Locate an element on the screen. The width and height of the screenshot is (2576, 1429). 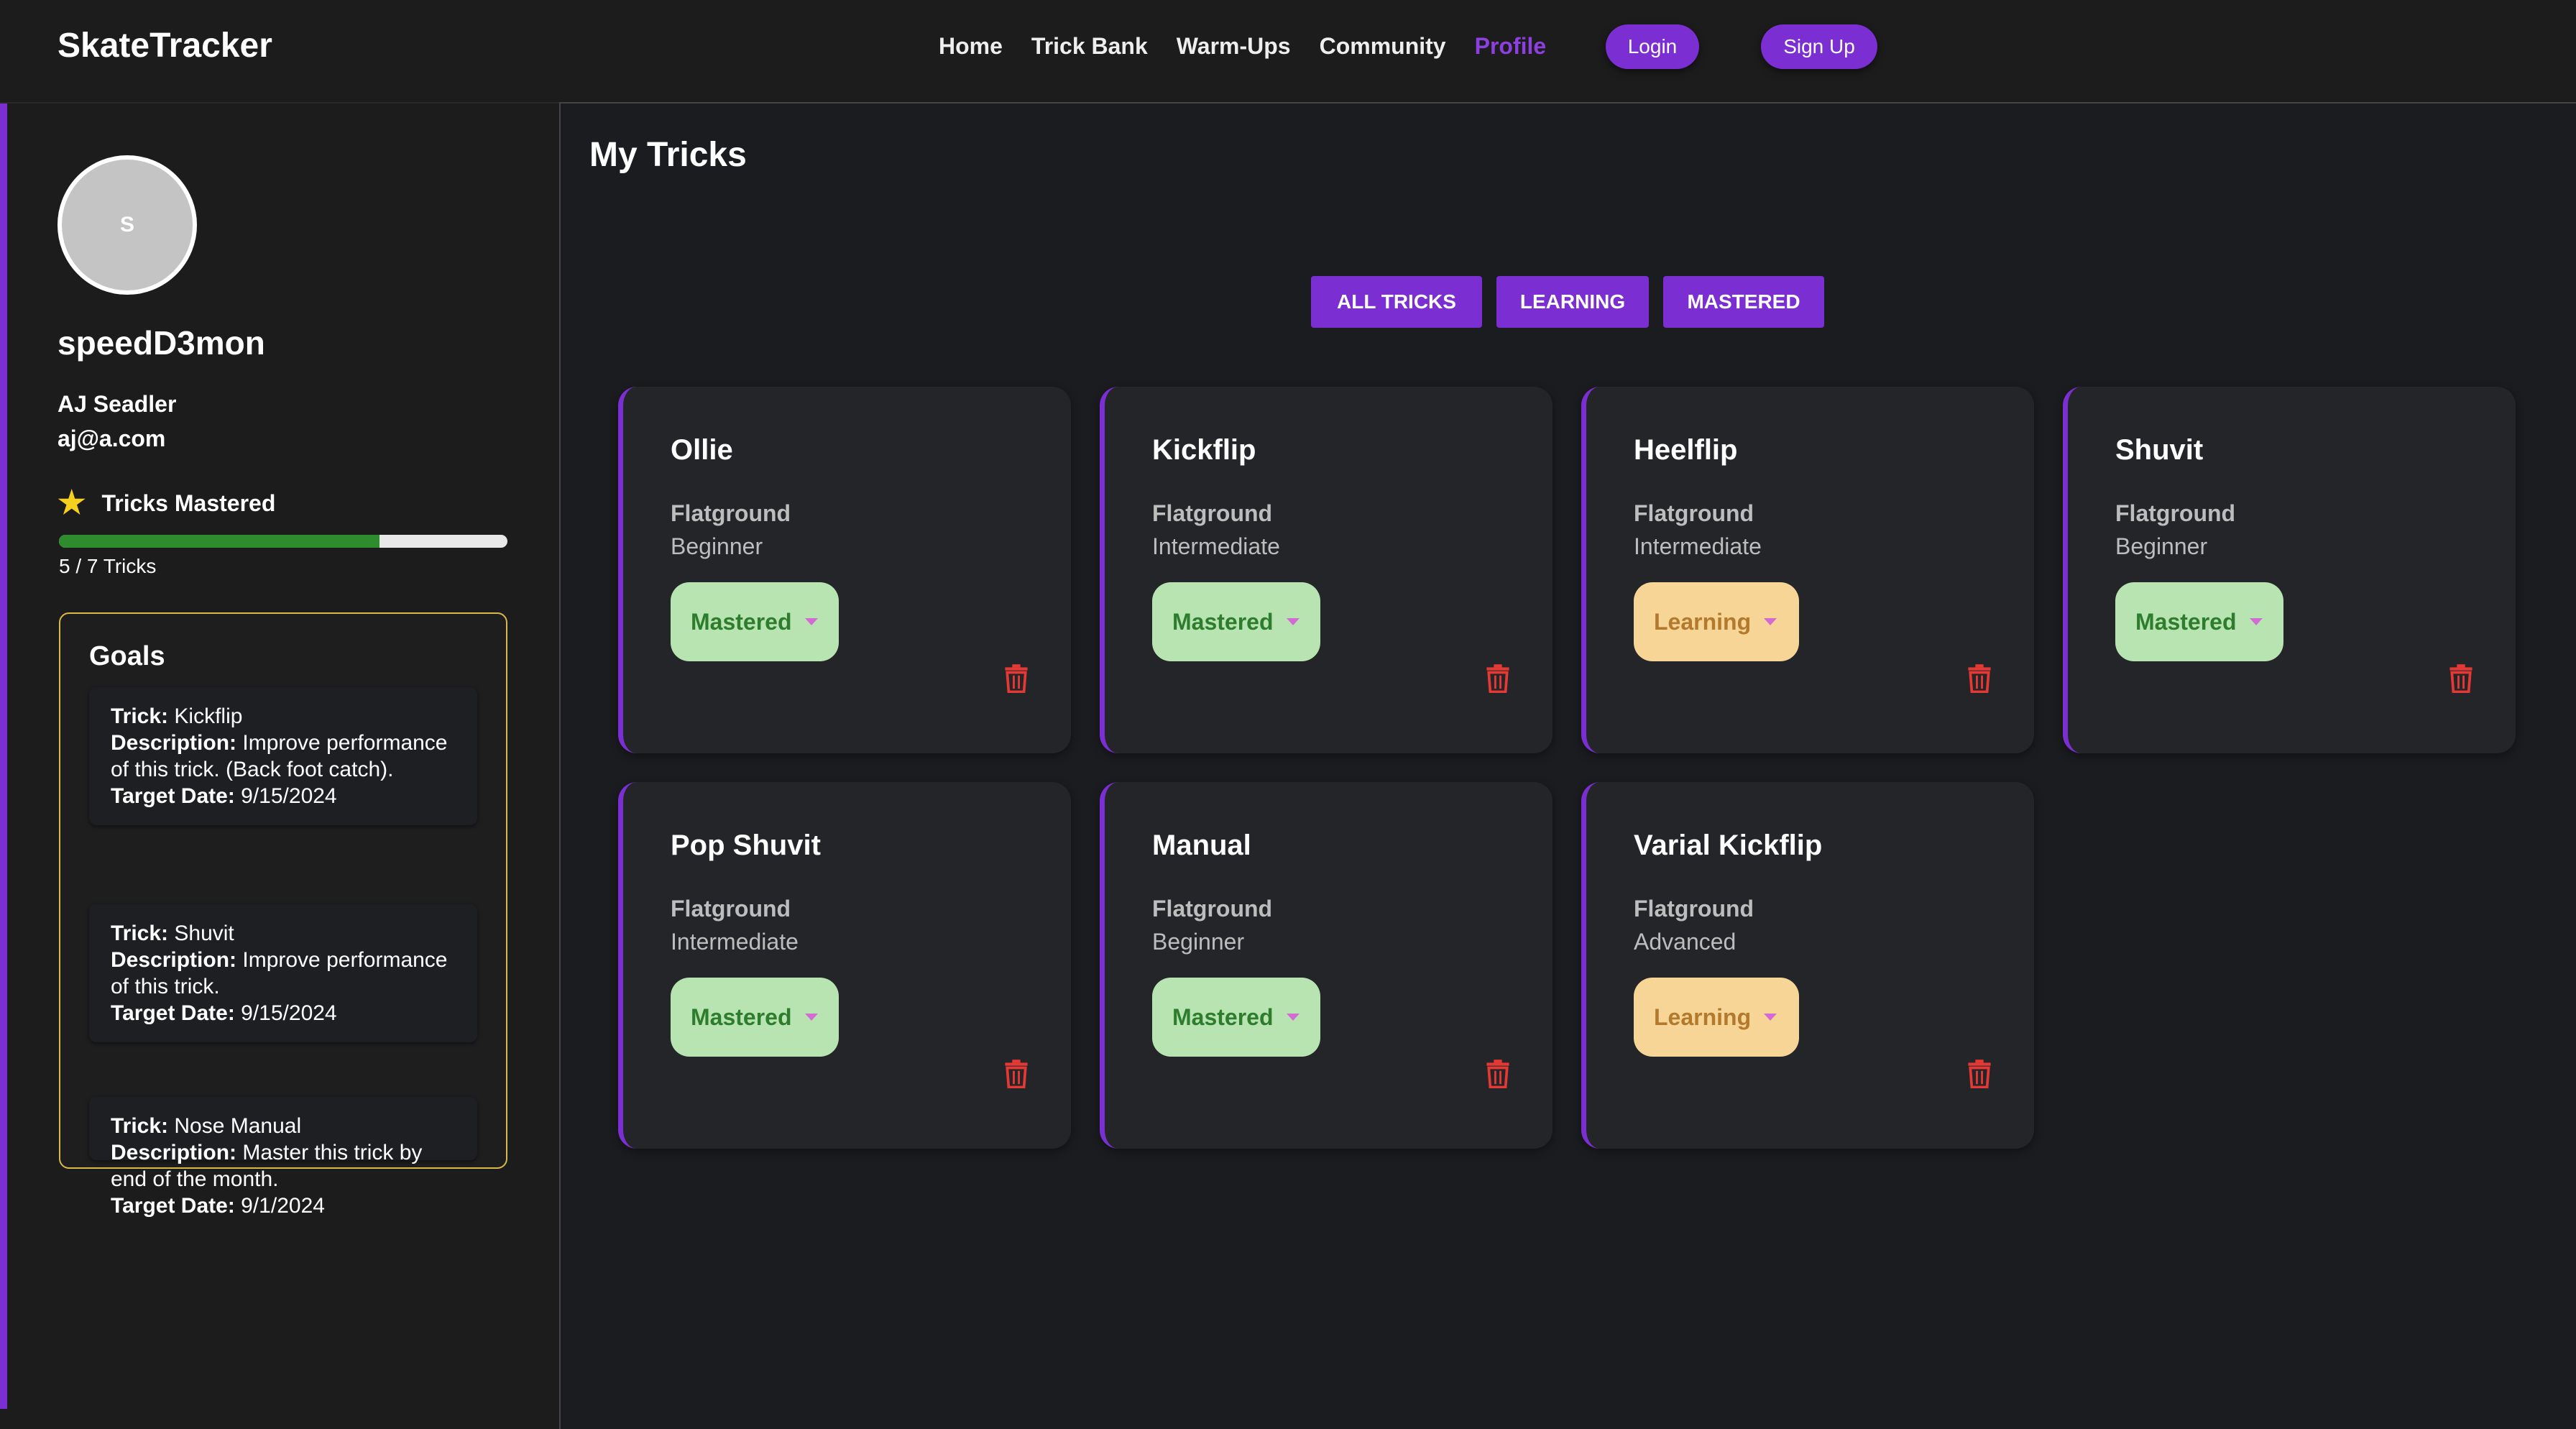
goal-trick: Shuvit is located at coordinates (204, 933).